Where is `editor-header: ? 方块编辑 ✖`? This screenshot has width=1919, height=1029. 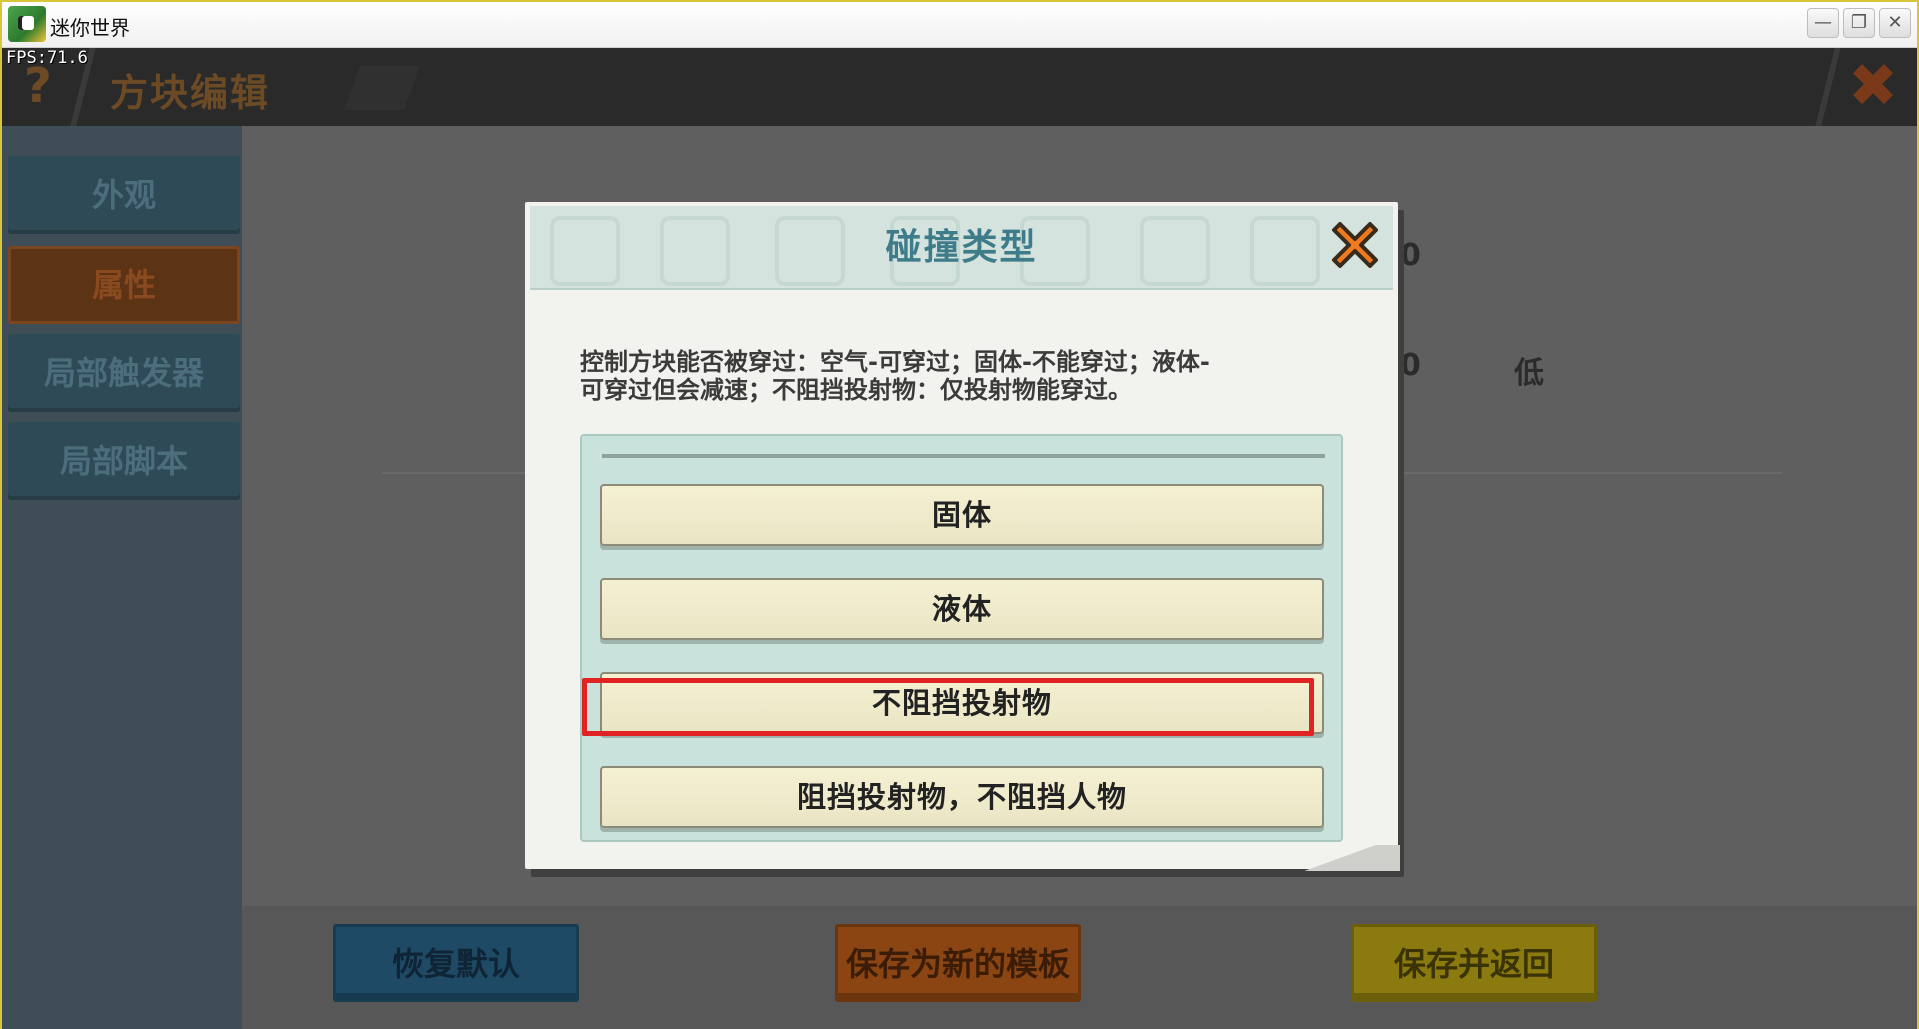
editor-header: ? 方块编辑 ✖ is located at coordinates (959, 87).